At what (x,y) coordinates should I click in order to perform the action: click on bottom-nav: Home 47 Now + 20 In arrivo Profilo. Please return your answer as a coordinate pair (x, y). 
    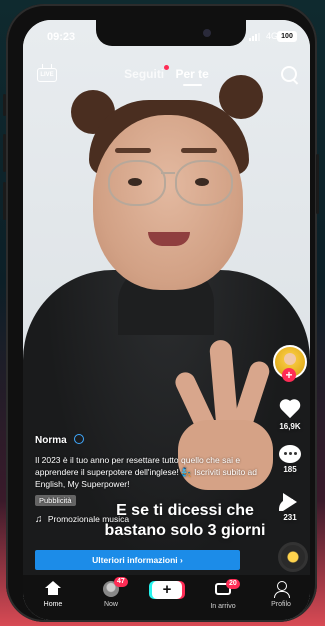
    Looking at the image, I should click on (166, 597).